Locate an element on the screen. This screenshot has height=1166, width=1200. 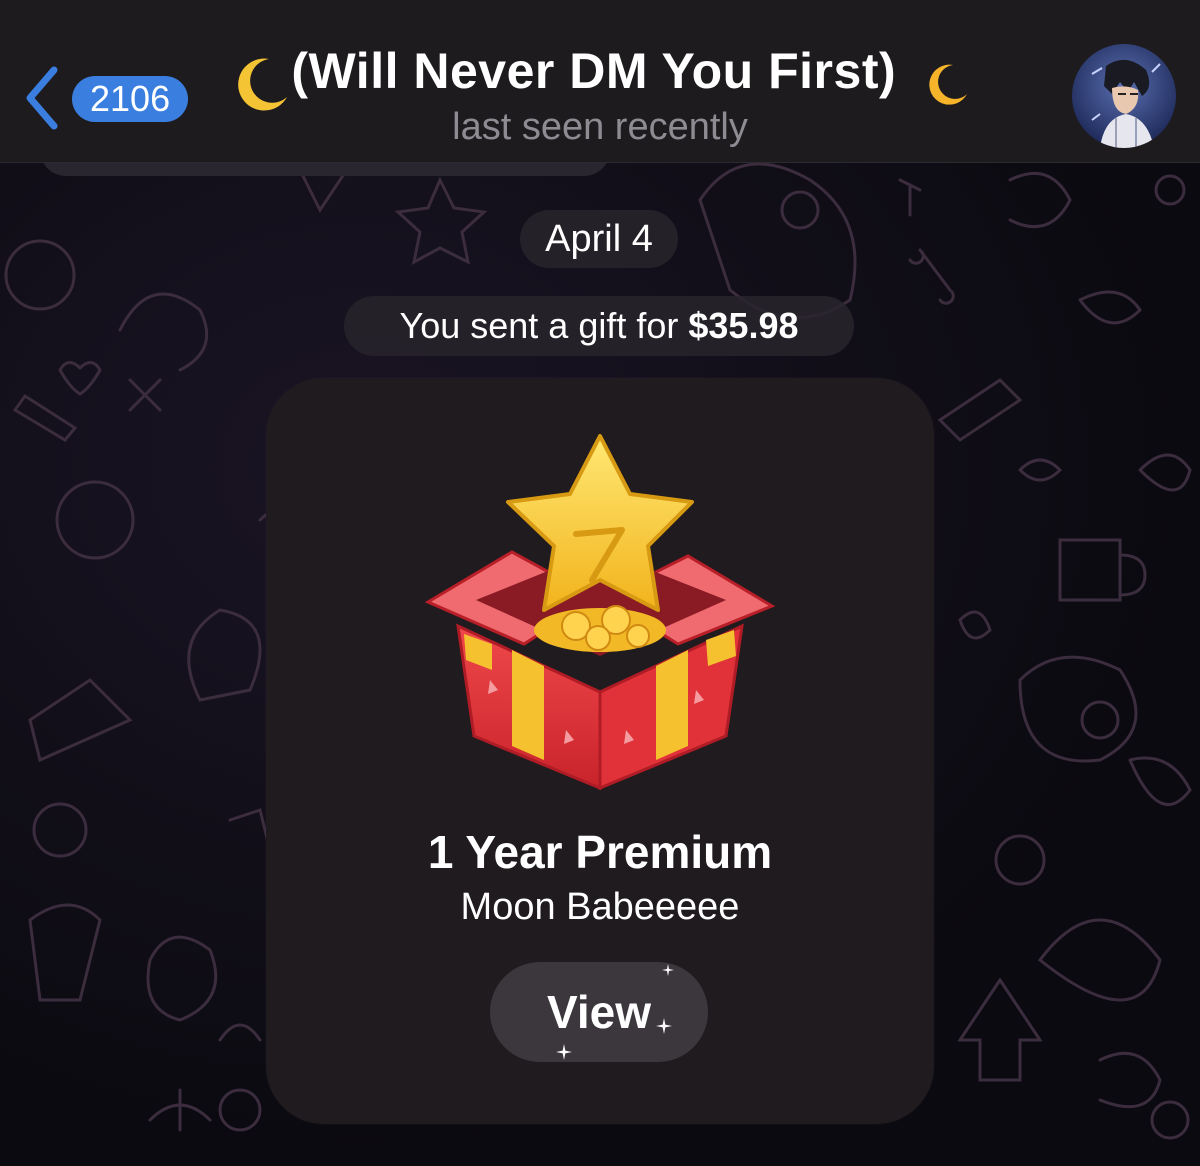
avatar is located at coordinates (1124, 96).